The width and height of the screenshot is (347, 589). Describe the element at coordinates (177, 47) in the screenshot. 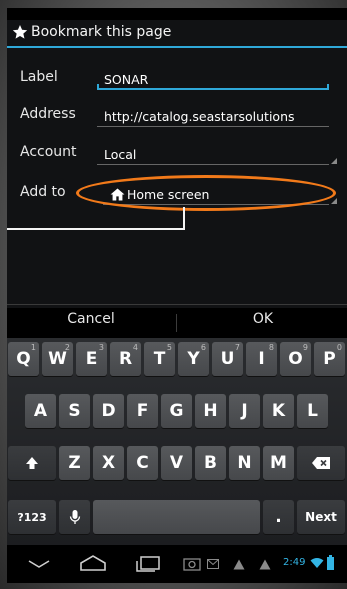

I see `title-divider` at that location.